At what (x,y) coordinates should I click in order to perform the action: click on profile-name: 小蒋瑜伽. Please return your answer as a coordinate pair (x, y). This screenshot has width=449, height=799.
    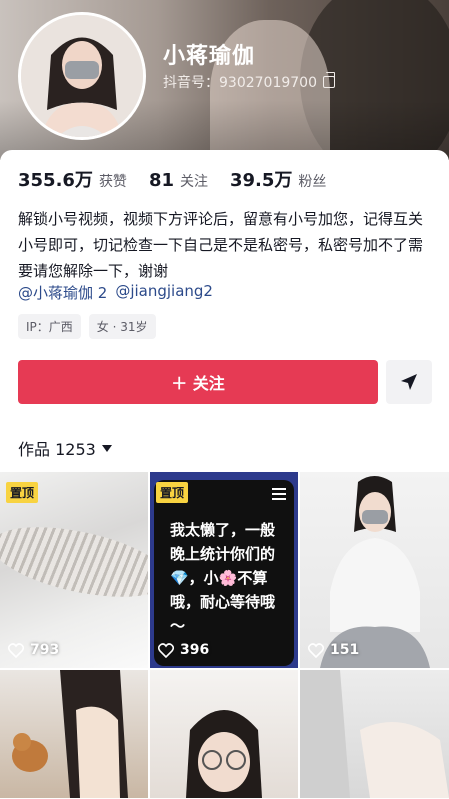
    Looking at the image, I should click on (209, 56).